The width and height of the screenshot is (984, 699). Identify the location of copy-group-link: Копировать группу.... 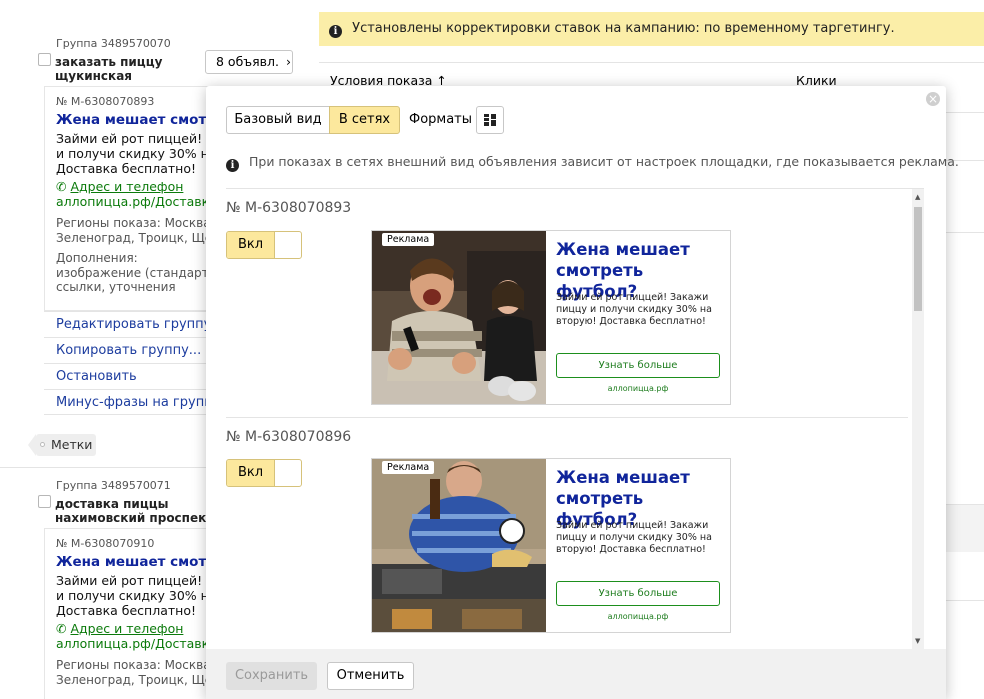
(134, 350).